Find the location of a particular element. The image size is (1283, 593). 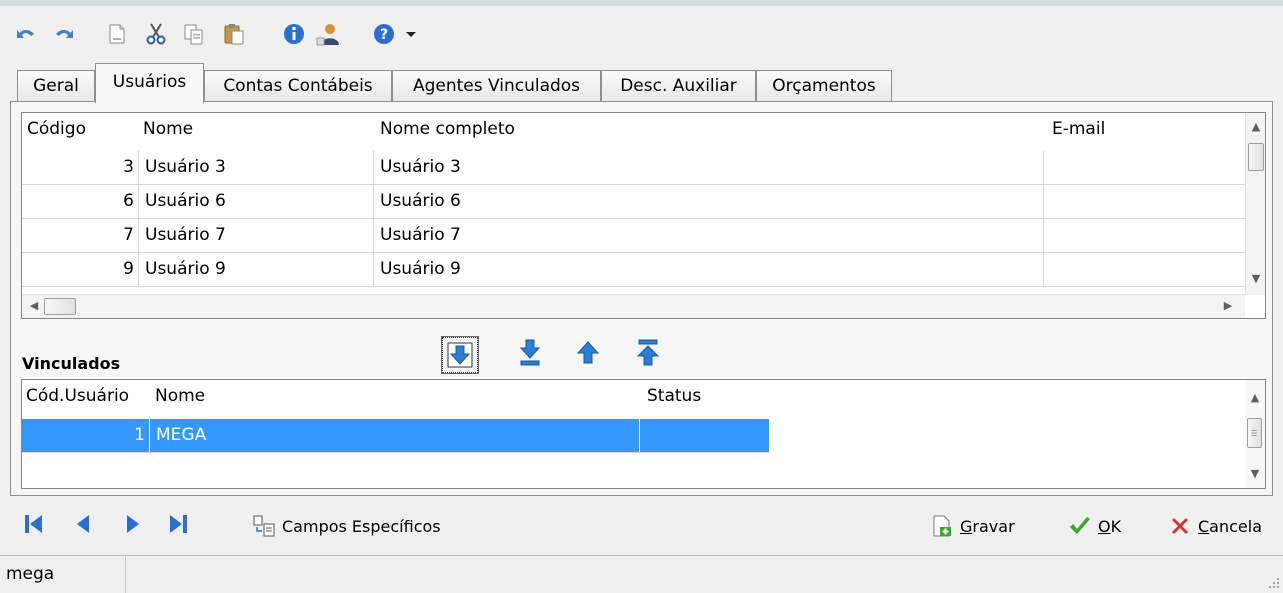

cell-nome: MEGA is located at coordinates (395, 435).